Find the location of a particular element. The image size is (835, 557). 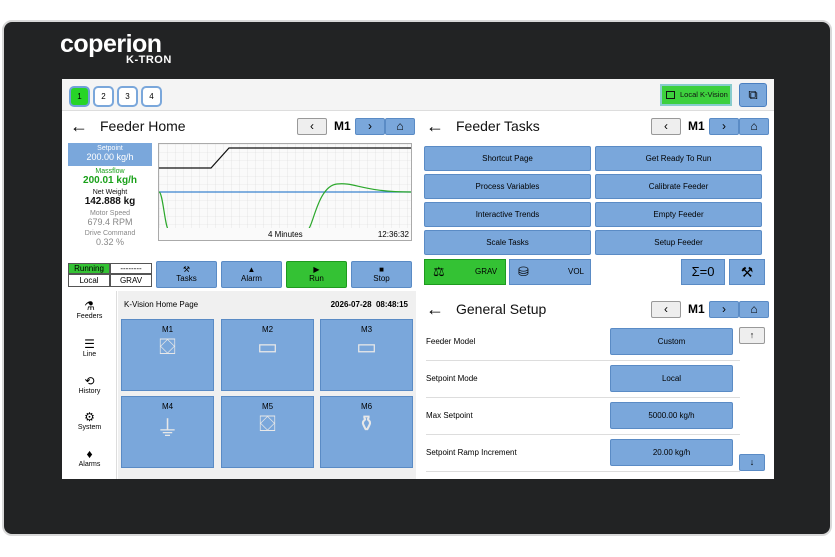

grav-mode-button: ⚖ GRAV is located at coordinates (465, 272).